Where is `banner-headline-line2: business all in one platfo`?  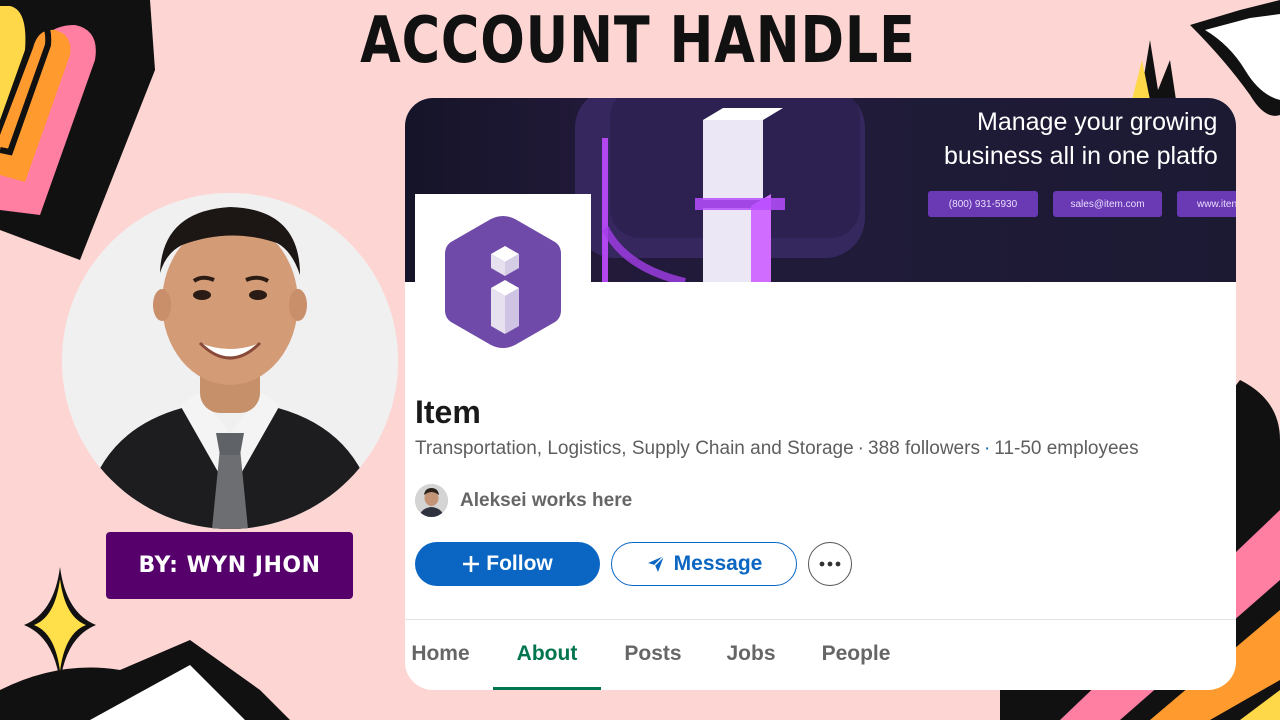 banner-headline-line2: business all in one platfo is located at coordinates (1081, 156).